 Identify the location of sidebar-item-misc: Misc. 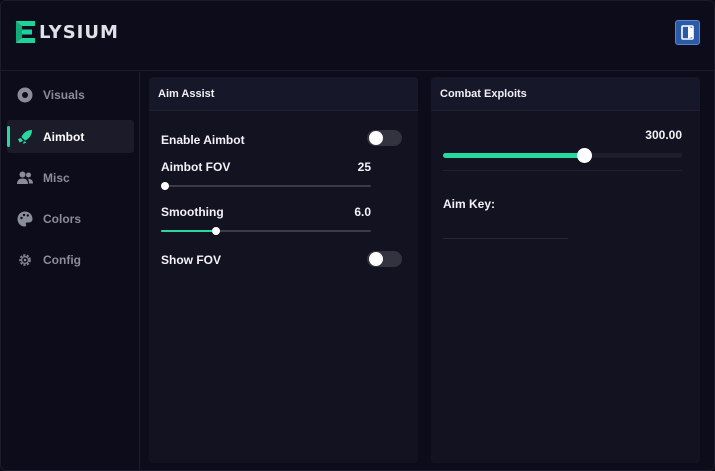
(70, 177).